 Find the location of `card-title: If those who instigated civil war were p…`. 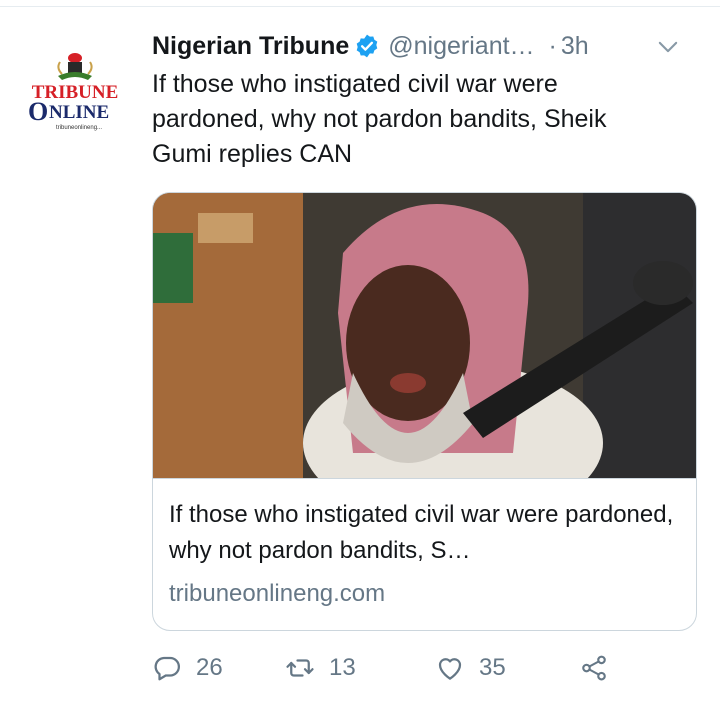

card-title: If those who instigated civil war were p… is located at coordinates (421, 532).